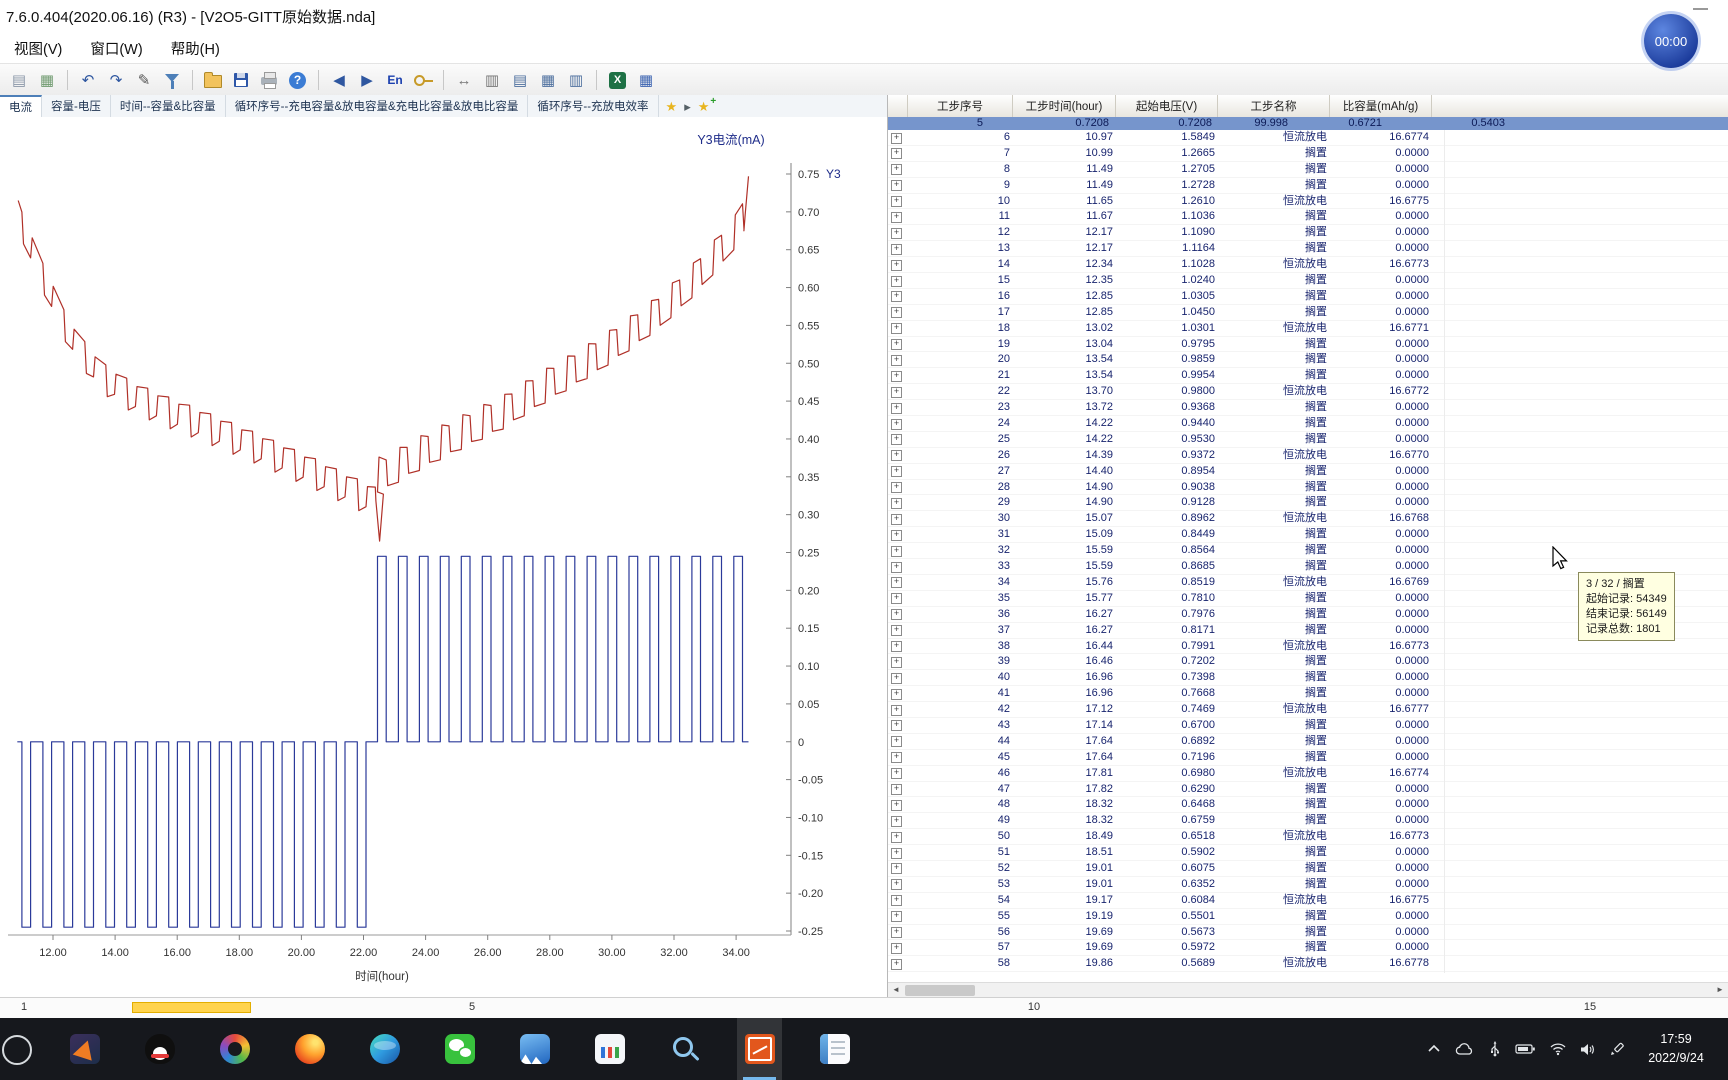  Describe the element at coordinates (1308, 964) in the screenshot. I see `table-row: +58 19.86 0.5689 恒流放电 16.6778` at that location.